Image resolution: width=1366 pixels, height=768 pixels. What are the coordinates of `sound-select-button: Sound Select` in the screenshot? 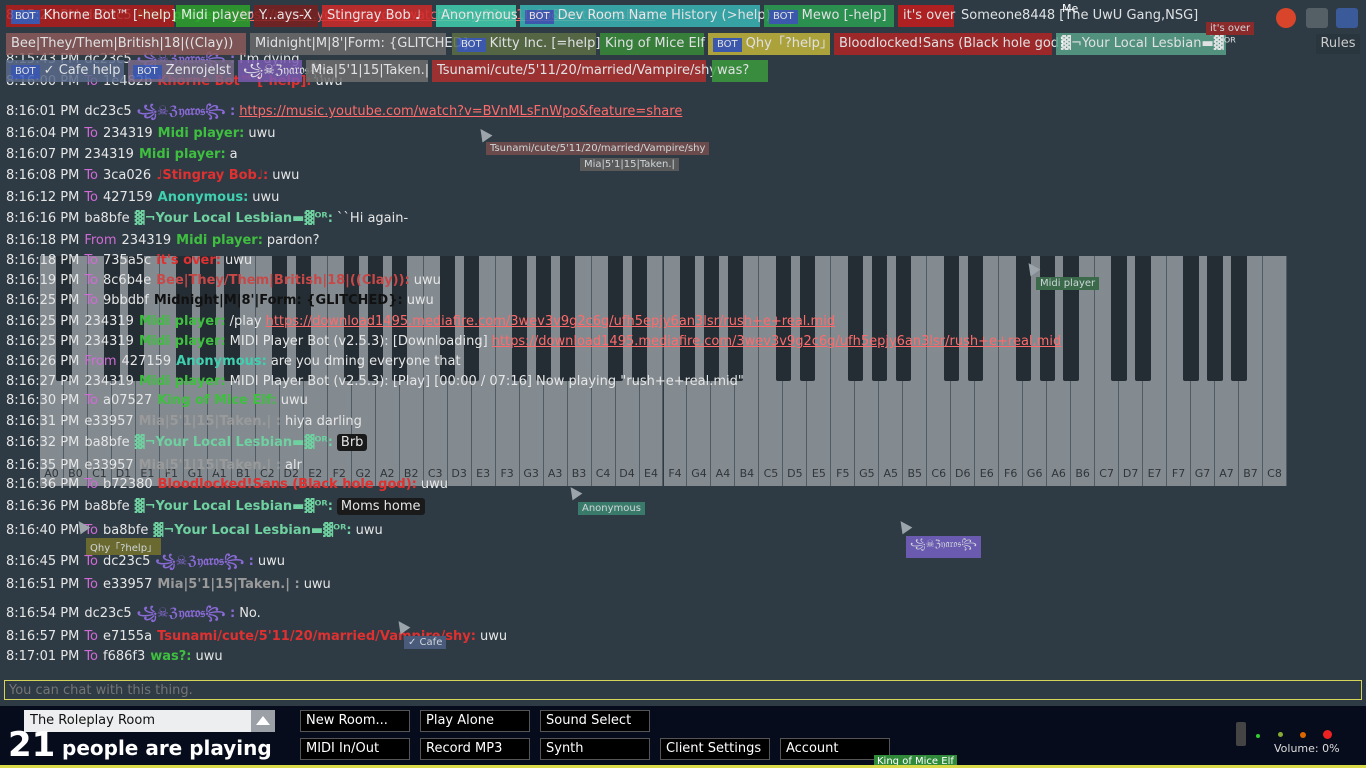 It's located at (595, 721).